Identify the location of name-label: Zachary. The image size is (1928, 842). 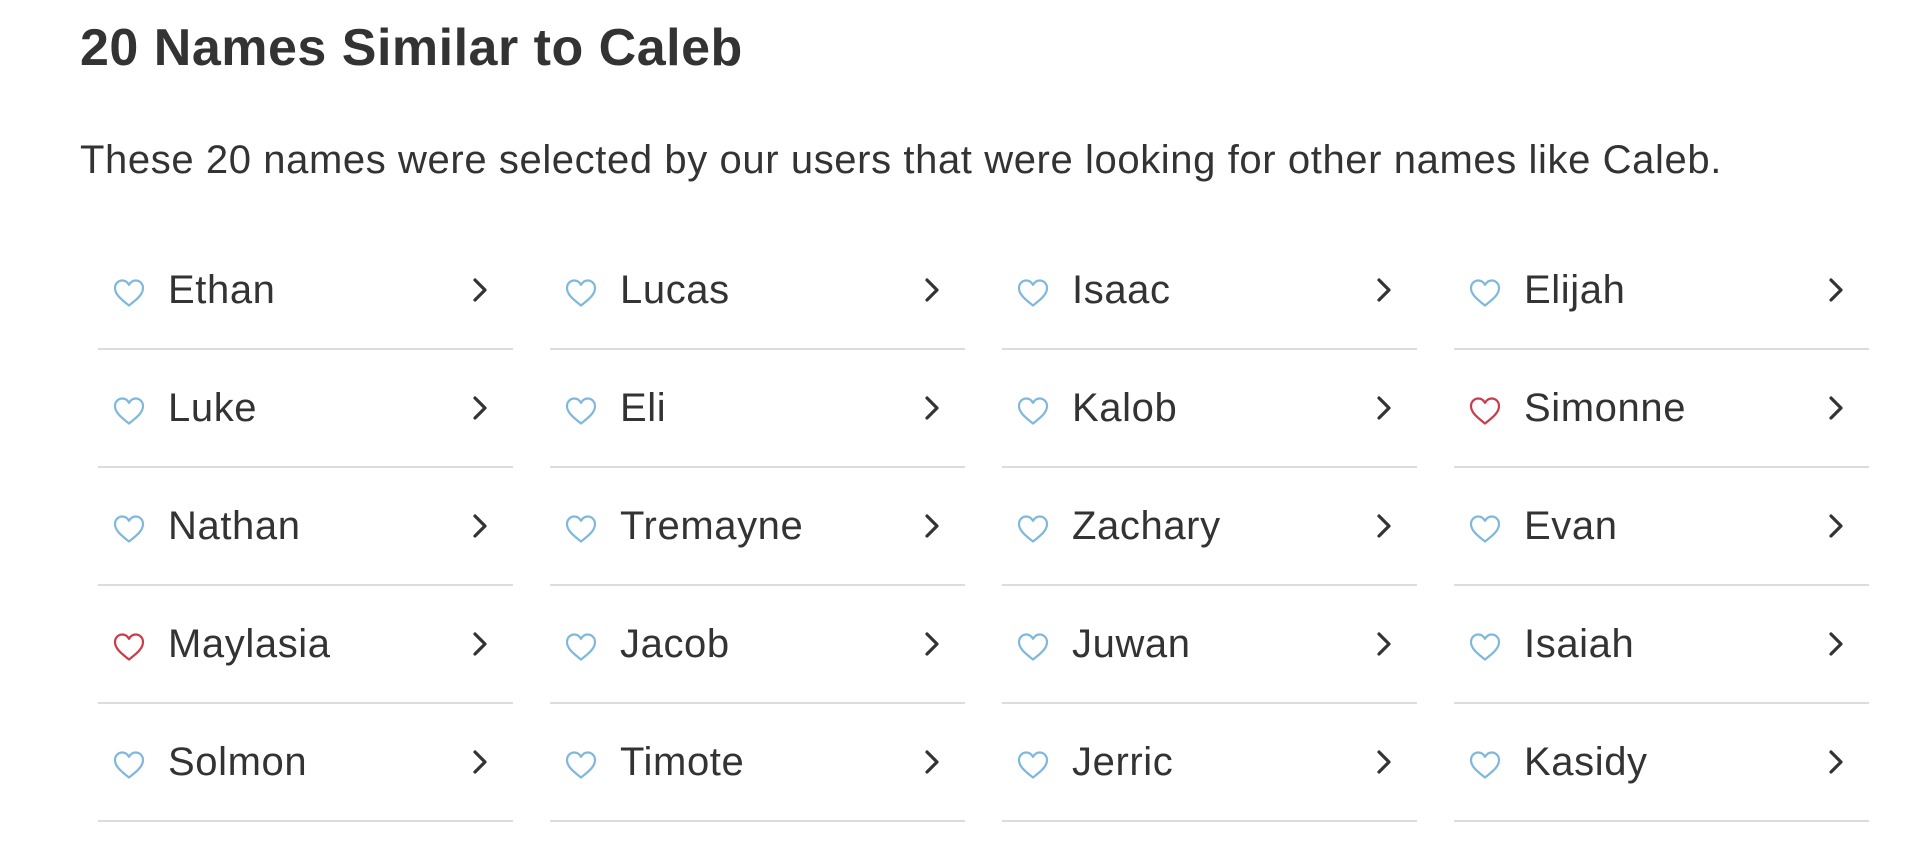
(1146, 525).